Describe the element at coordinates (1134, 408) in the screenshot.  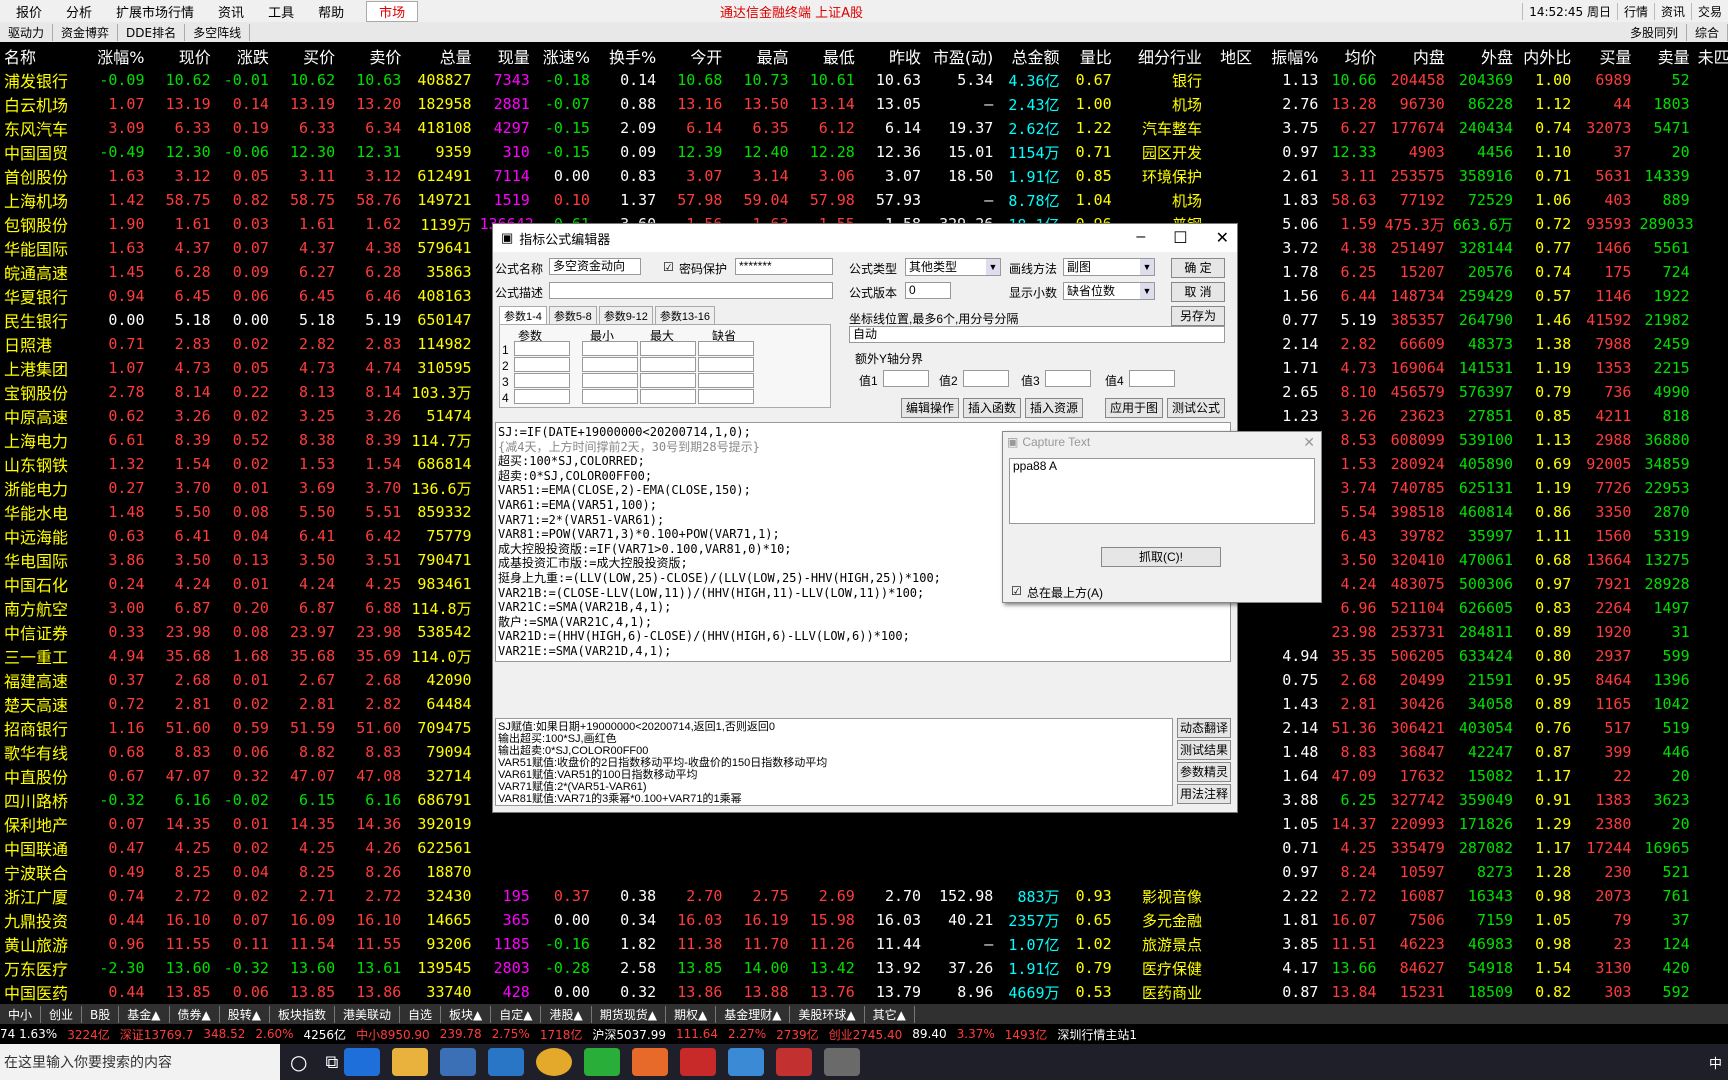
I see `apply-to-chart-button: 应用于图` at that location.